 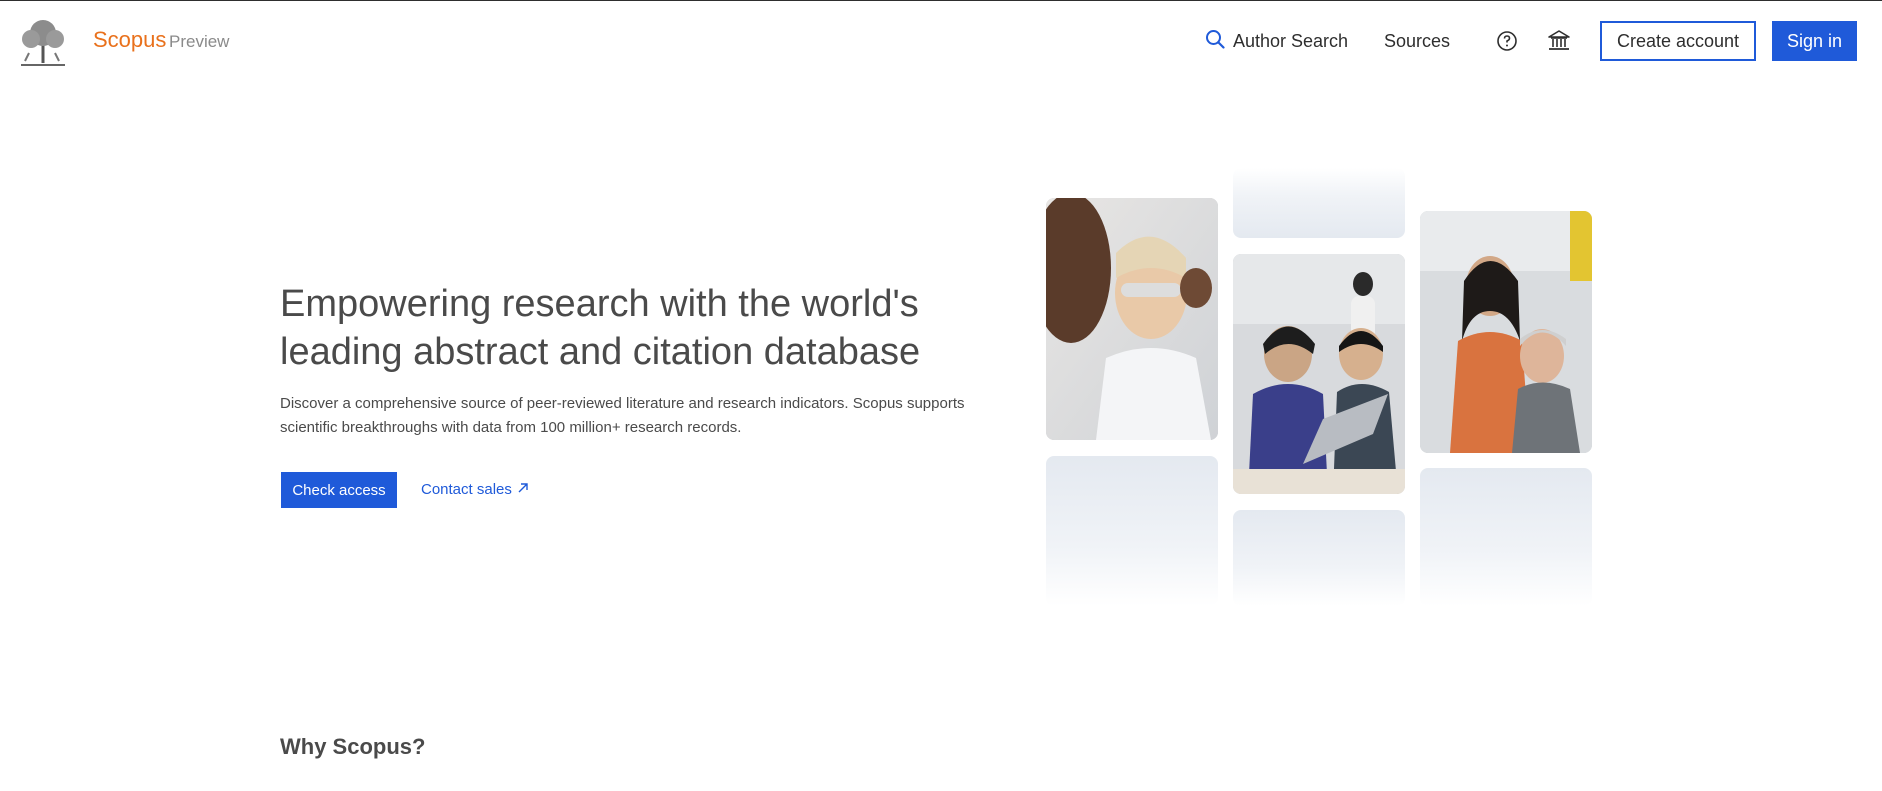 I want to click on brand-subtitle: Preview, so click(x=199, y=41).